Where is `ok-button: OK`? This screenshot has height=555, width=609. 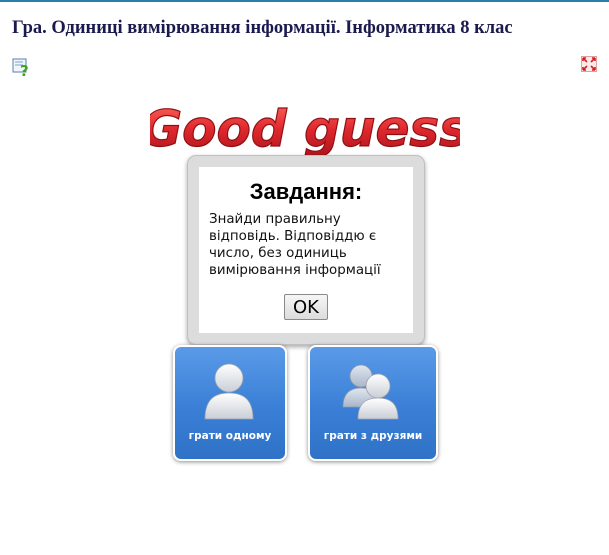 ok-button: OK is located at coordinates (306, 307).